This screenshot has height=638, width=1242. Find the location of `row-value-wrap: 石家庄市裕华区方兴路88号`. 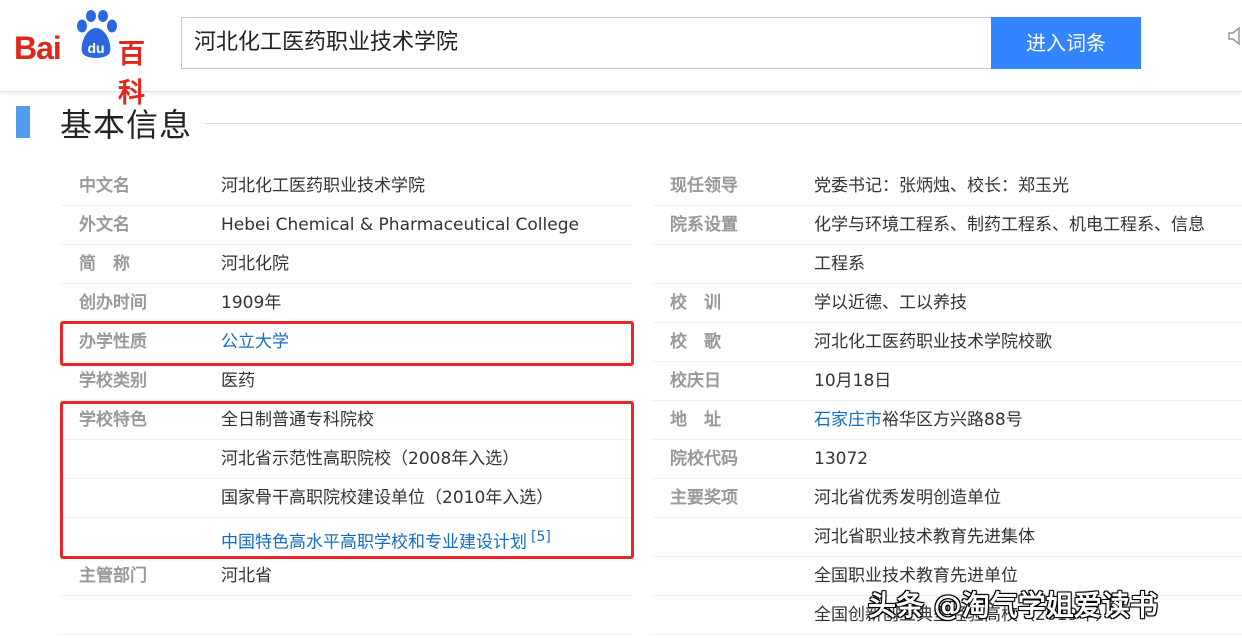

row-value-wrap: 石家庄市裕华区方兴路88号 is located at coordinates (918, 420).